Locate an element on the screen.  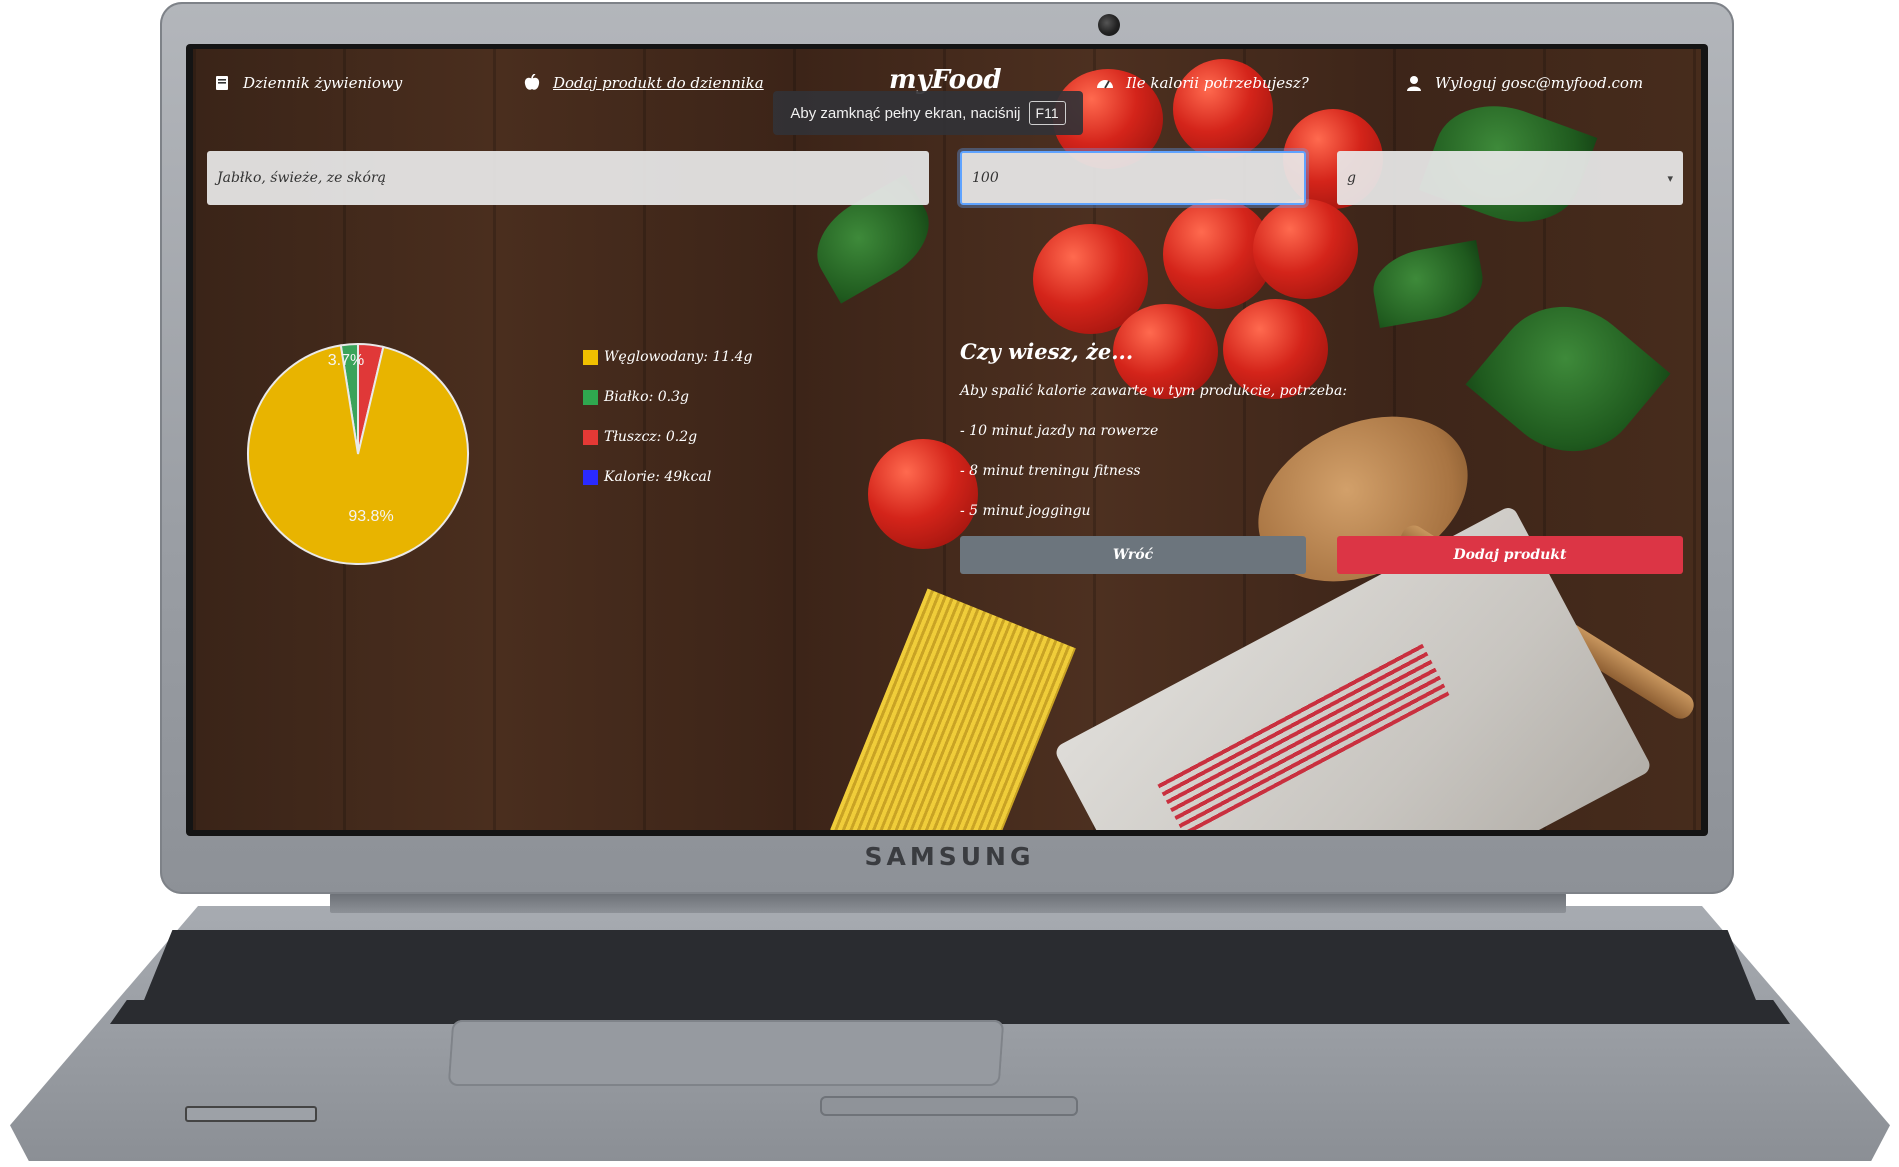
pie-data-label-main: 93.8% is located at coordinates (370, 516).